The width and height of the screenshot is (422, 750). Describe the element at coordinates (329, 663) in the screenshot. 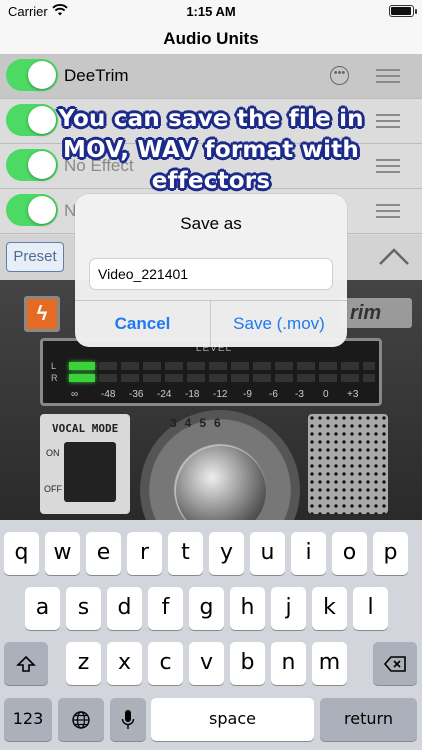

I see `key: m` at that location.